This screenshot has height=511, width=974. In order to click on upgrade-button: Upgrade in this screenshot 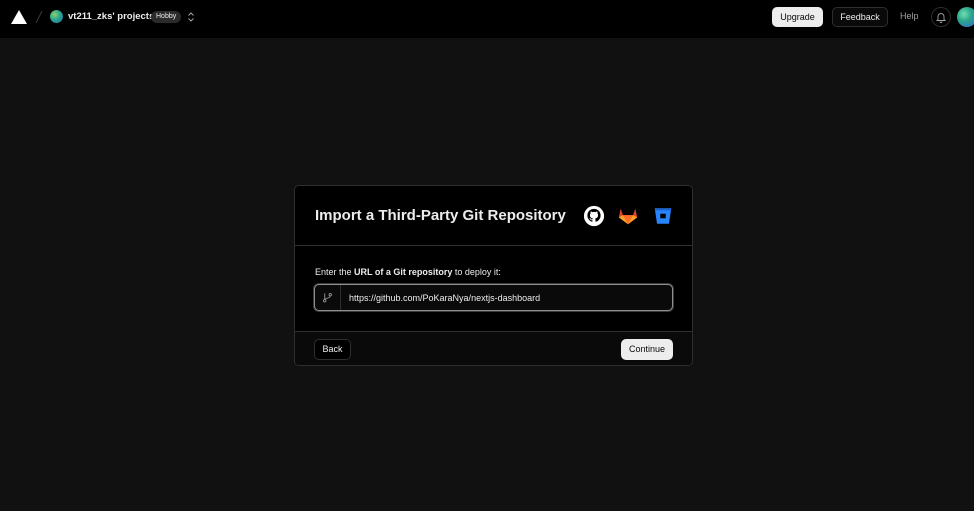, I will do `click(797, 17)`.